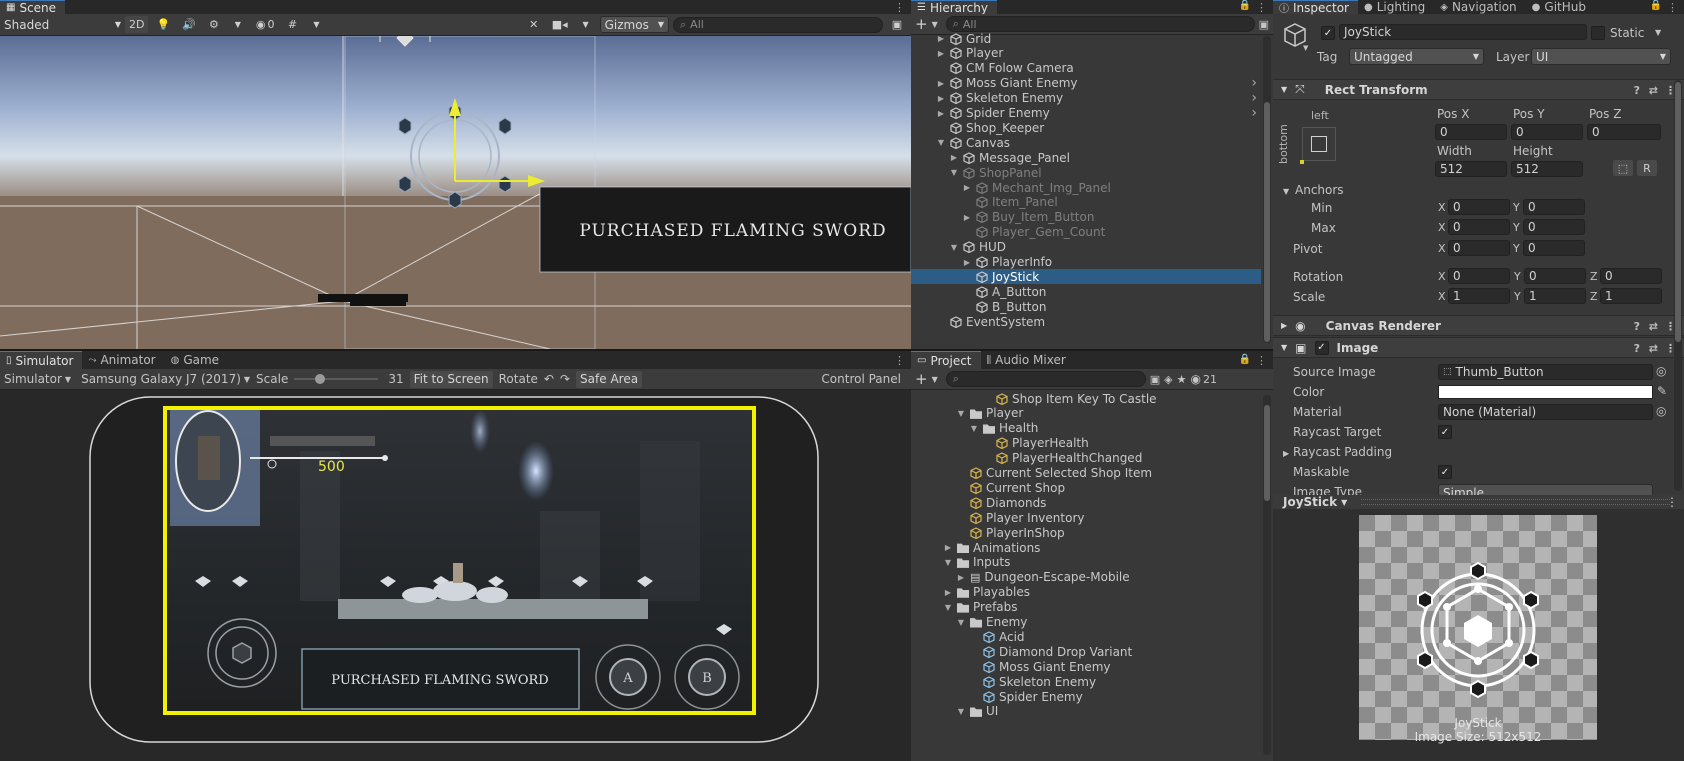 The height and width of the screenshot is (761, 1684). Describe the element at coordinates (1086, 277) in the screenshot. I see `hierarchy-item: JoyStick` at that location.